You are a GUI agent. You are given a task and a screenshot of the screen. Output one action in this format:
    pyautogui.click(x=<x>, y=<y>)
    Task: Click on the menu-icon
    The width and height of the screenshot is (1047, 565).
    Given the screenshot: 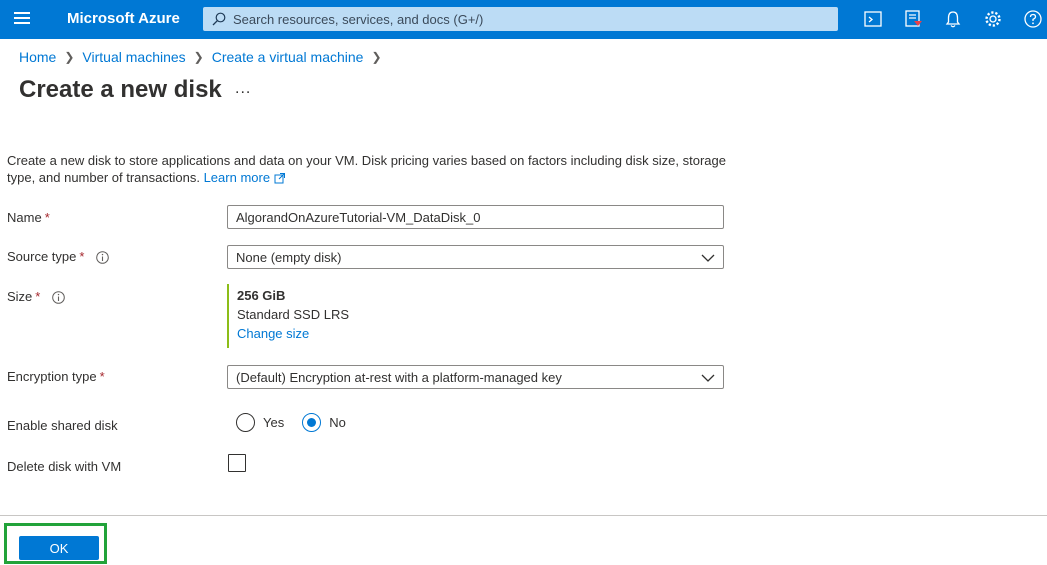 What is the action you would take?
    pyautogui.click(x=23, y=20)
    